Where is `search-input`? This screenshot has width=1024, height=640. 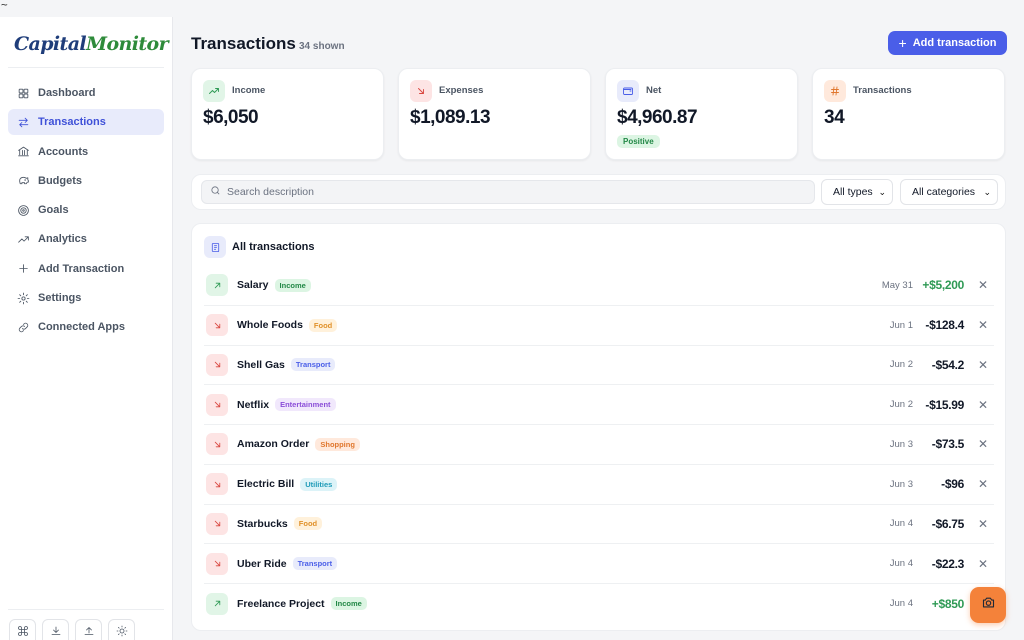
search-input is located at coordinates (507, 192).